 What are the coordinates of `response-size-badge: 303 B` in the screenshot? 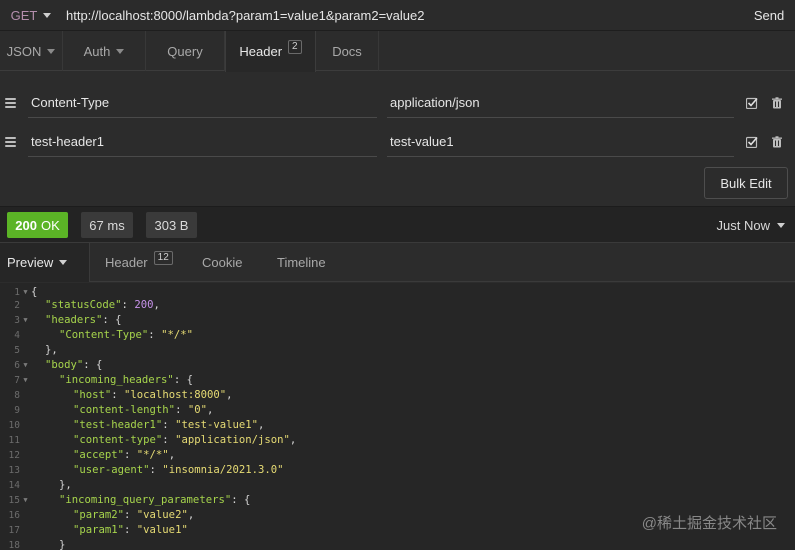 It's located at (171, 225).